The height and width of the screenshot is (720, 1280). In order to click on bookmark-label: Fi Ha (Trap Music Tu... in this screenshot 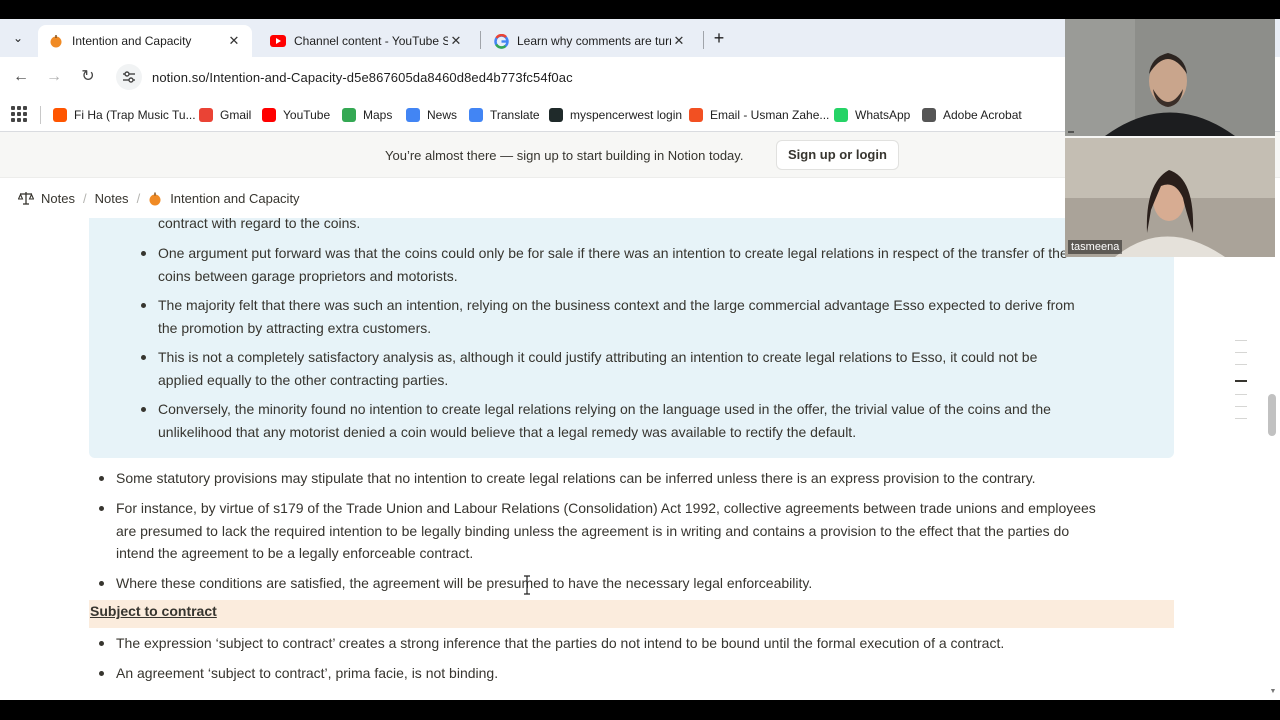, I will do `click(135, 115)`.